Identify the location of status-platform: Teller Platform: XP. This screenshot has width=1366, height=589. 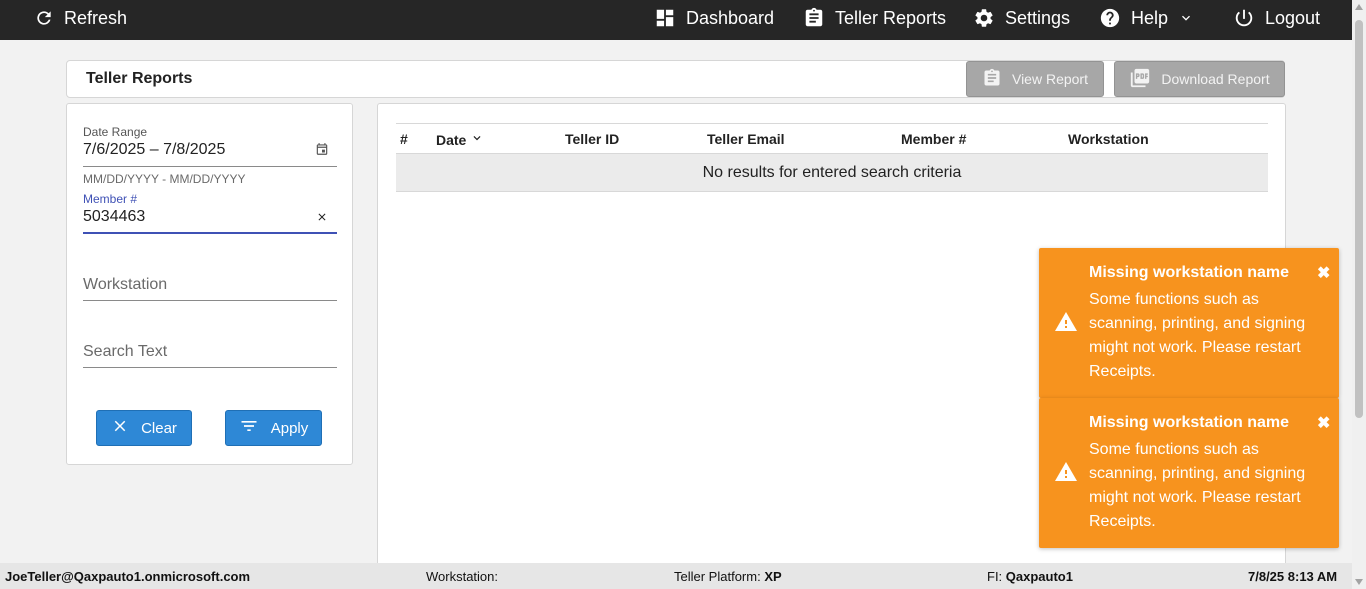
(728, 576).